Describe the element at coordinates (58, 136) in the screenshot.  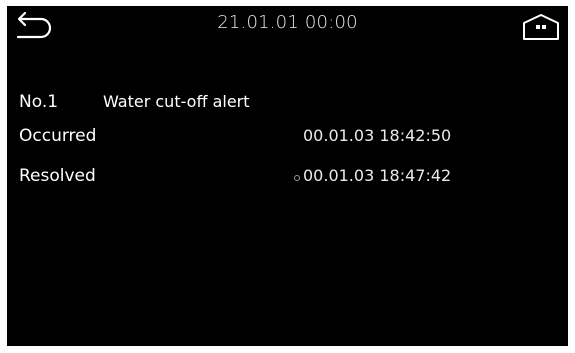
I see `occurred-label: Occurred` at that location.